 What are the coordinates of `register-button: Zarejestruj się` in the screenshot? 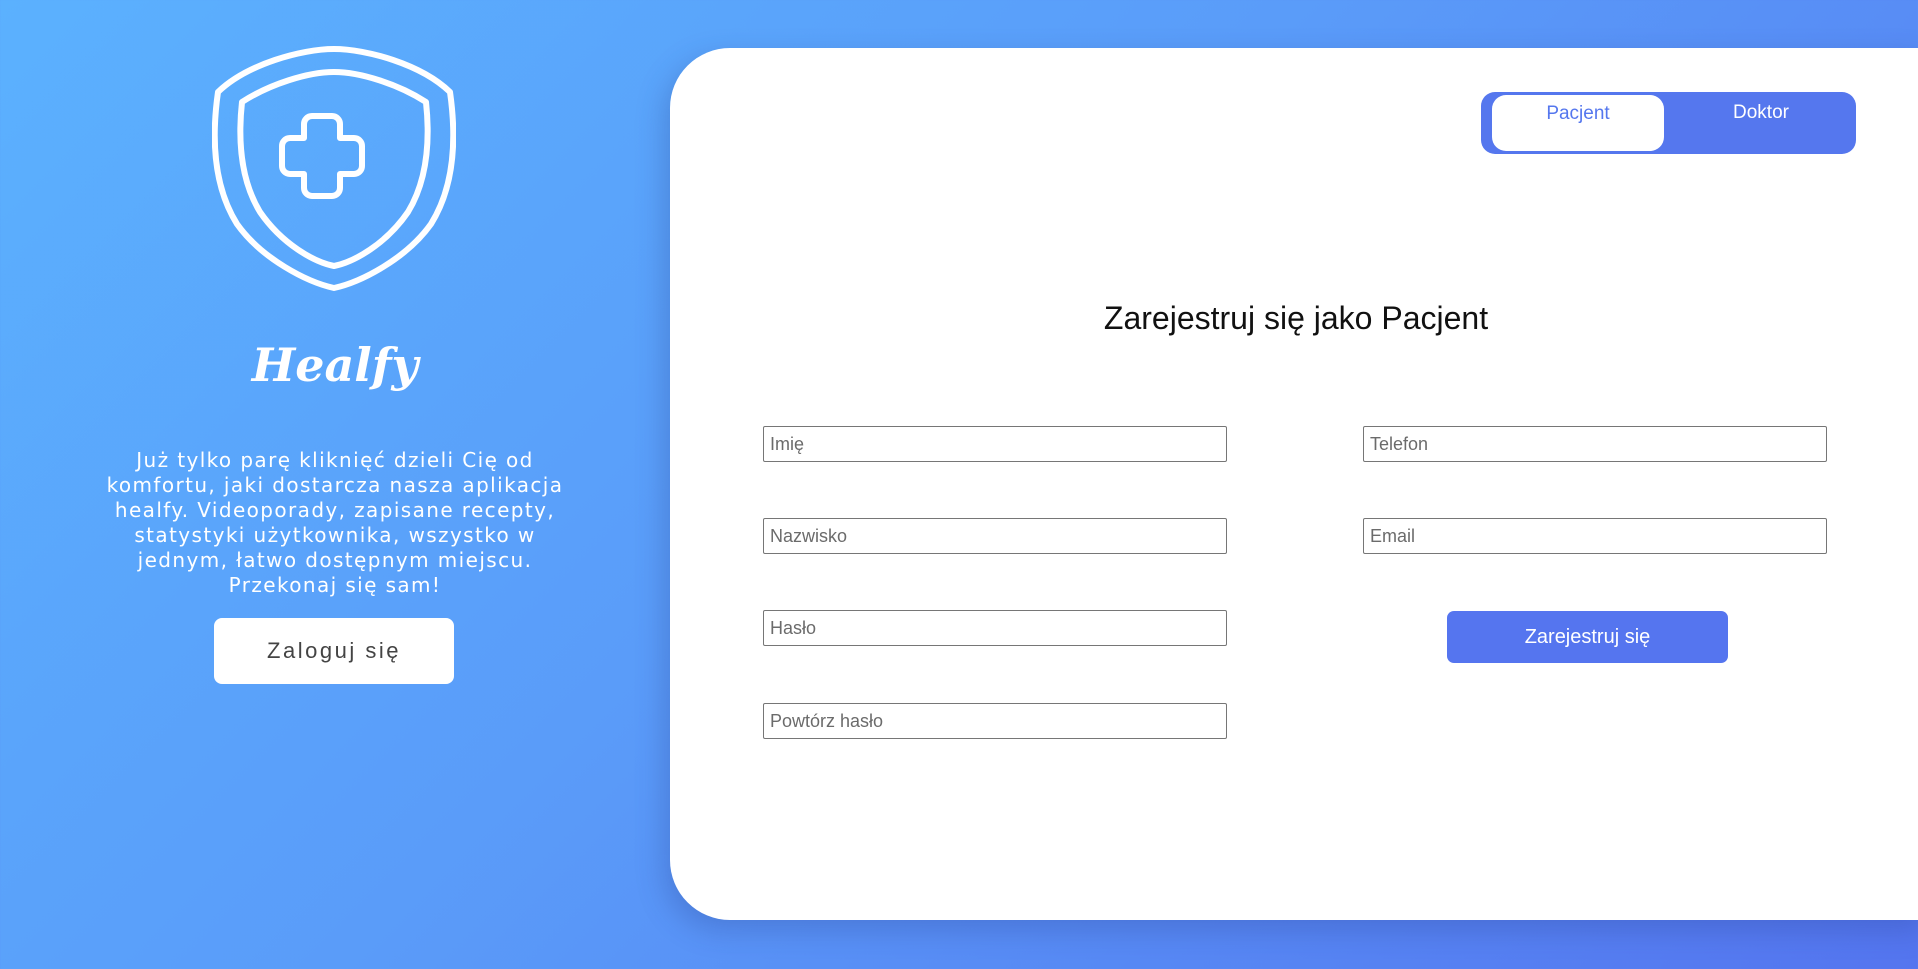 It's located at (1587, 637).